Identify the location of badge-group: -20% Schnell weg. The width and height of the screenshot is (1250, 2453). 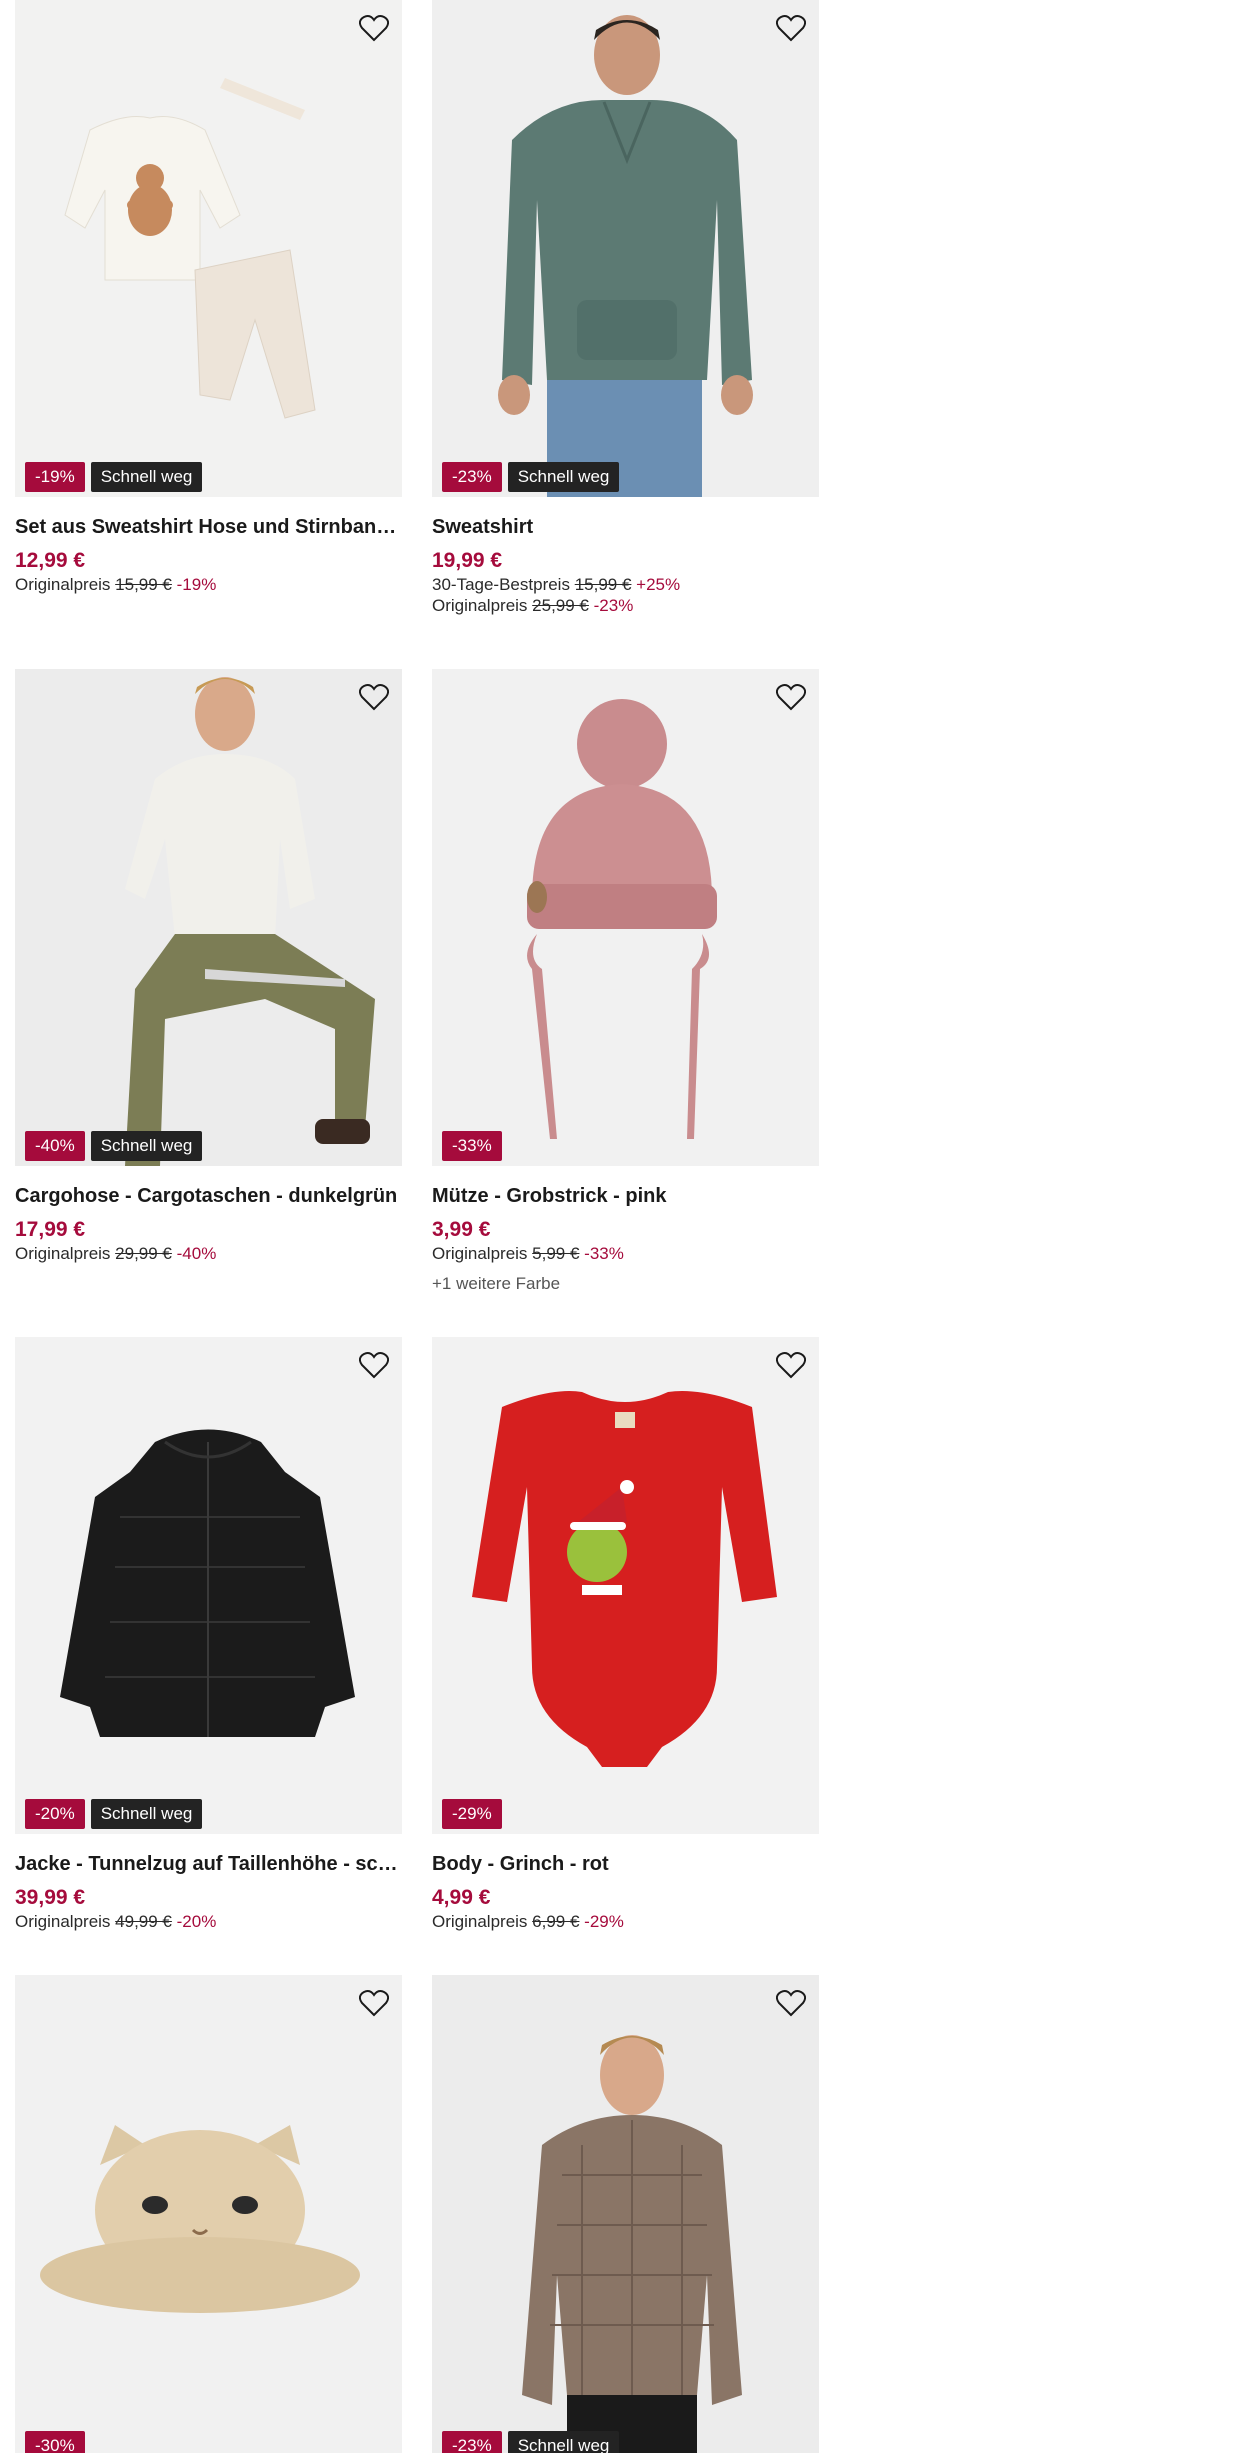
(114, 1814).